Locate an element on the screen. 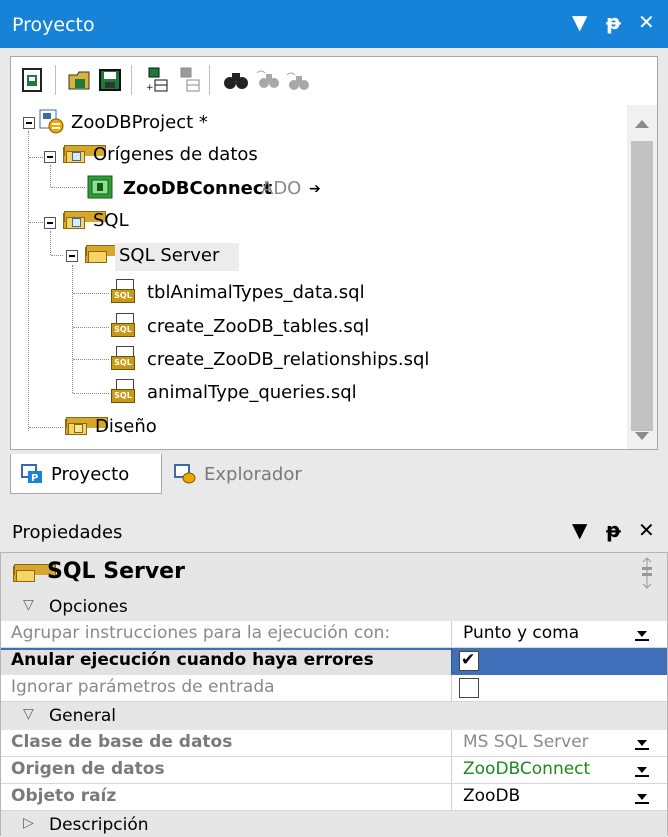 The width and height of the screenshot is (668, 837). properties-titlebar: Propiedades ▼ ᵽ ✕ is located at coordinates (334, 530).